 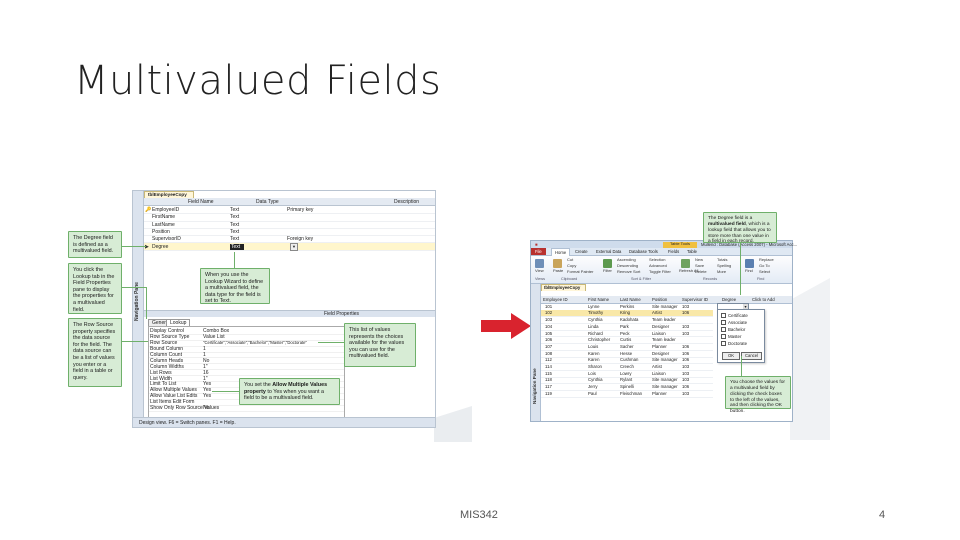 What do you see at coordinates (580, 272) in the screenshot?
I see `format-painter-button: Format Painter` at bounding box center [580, 272].